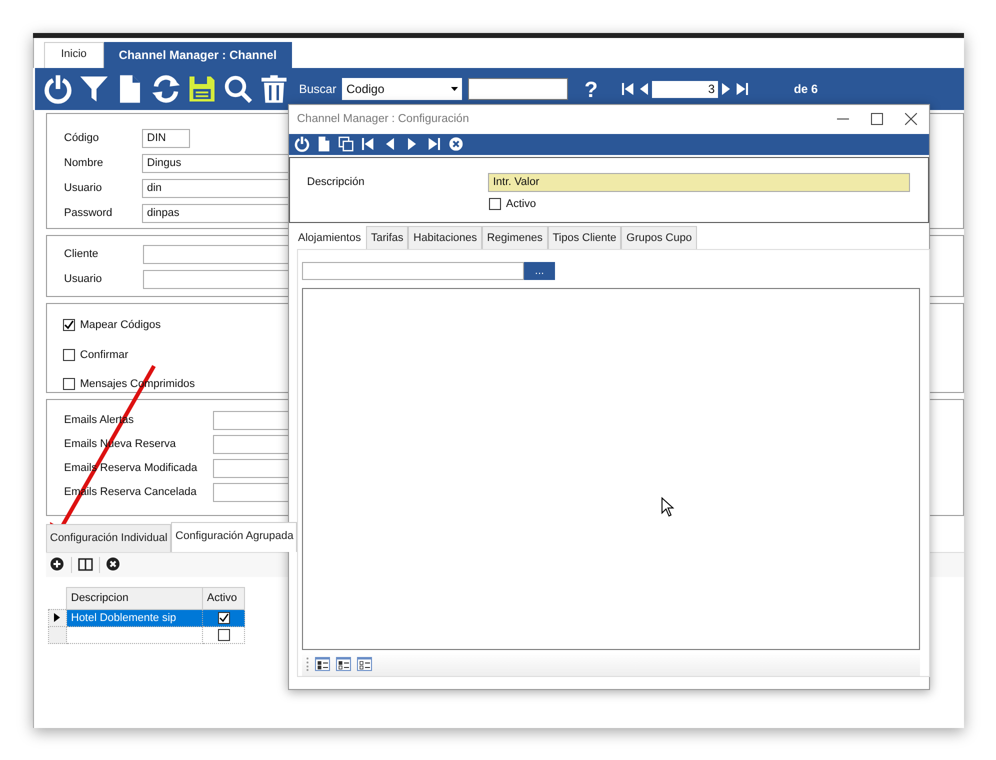  Describe the element at coordinates (317, 89) in the screenshot. I see `search-label: Buscar` at that location.